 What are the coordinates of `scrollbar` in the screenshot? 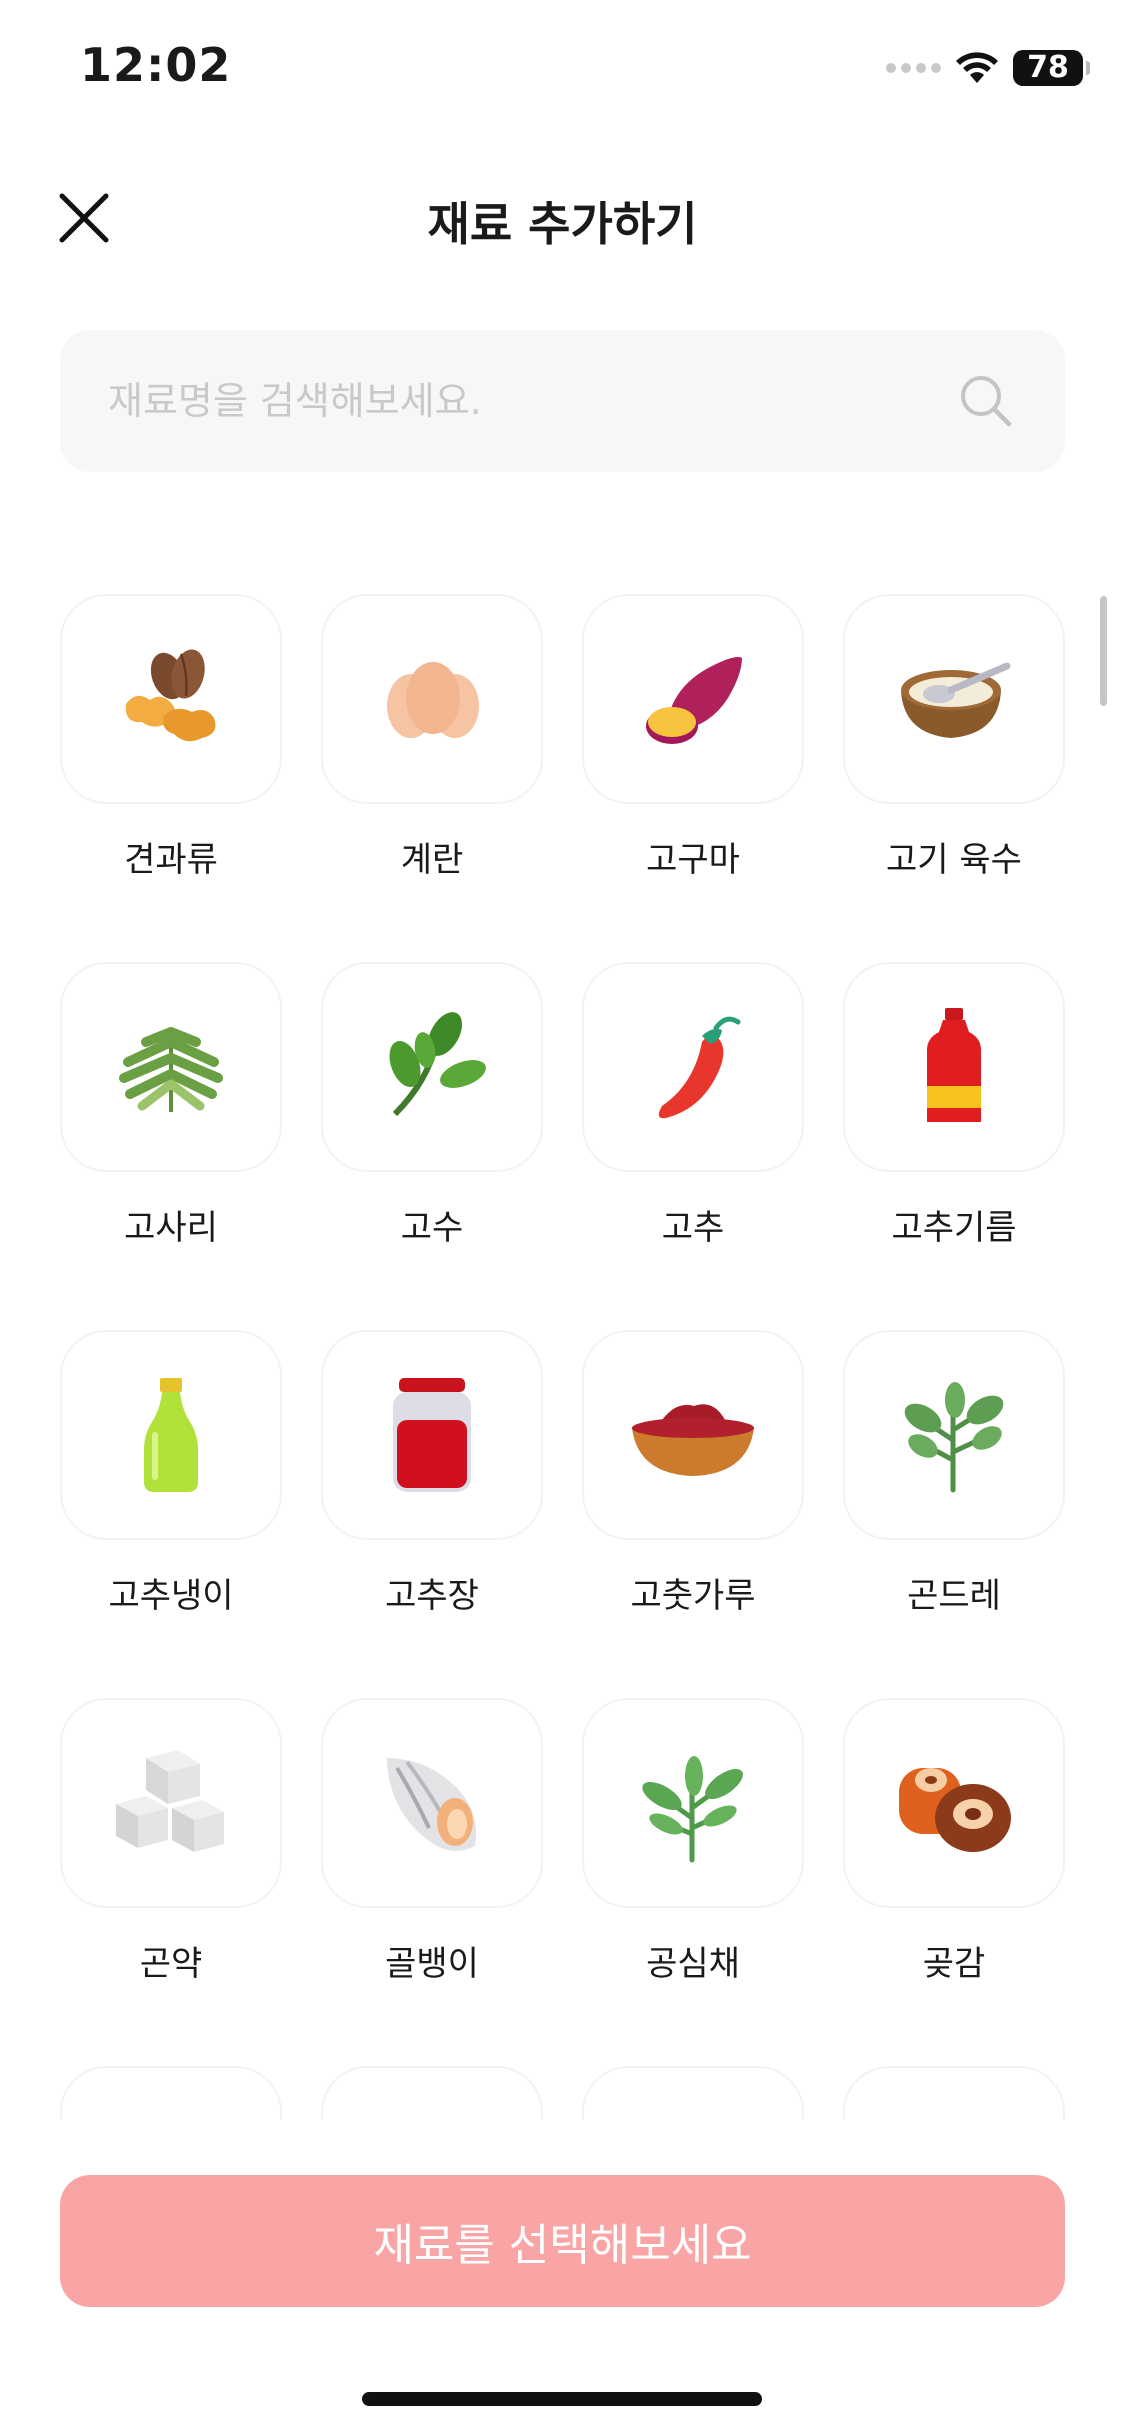 It's located at (1103, 651).